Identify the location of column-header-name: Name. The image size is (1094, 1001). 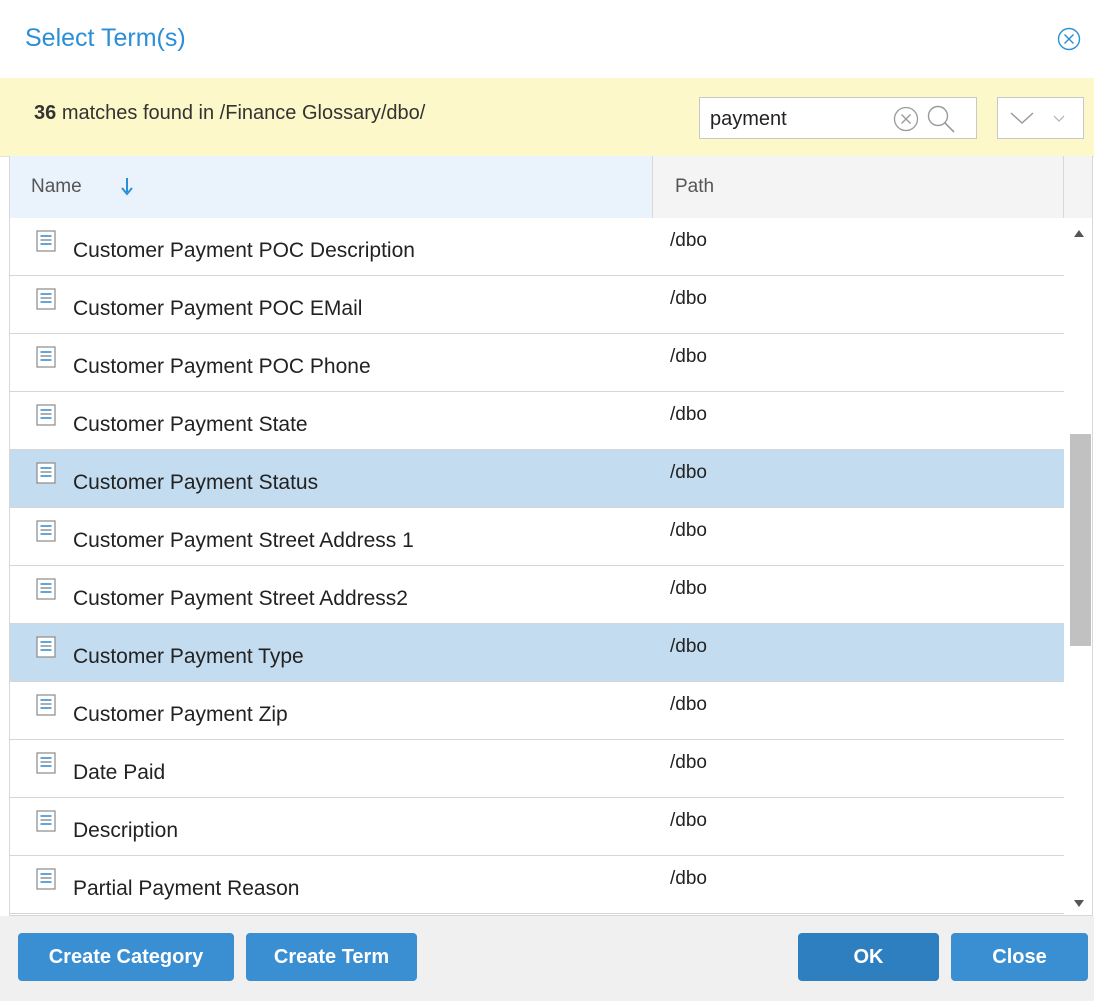
(331, 187).